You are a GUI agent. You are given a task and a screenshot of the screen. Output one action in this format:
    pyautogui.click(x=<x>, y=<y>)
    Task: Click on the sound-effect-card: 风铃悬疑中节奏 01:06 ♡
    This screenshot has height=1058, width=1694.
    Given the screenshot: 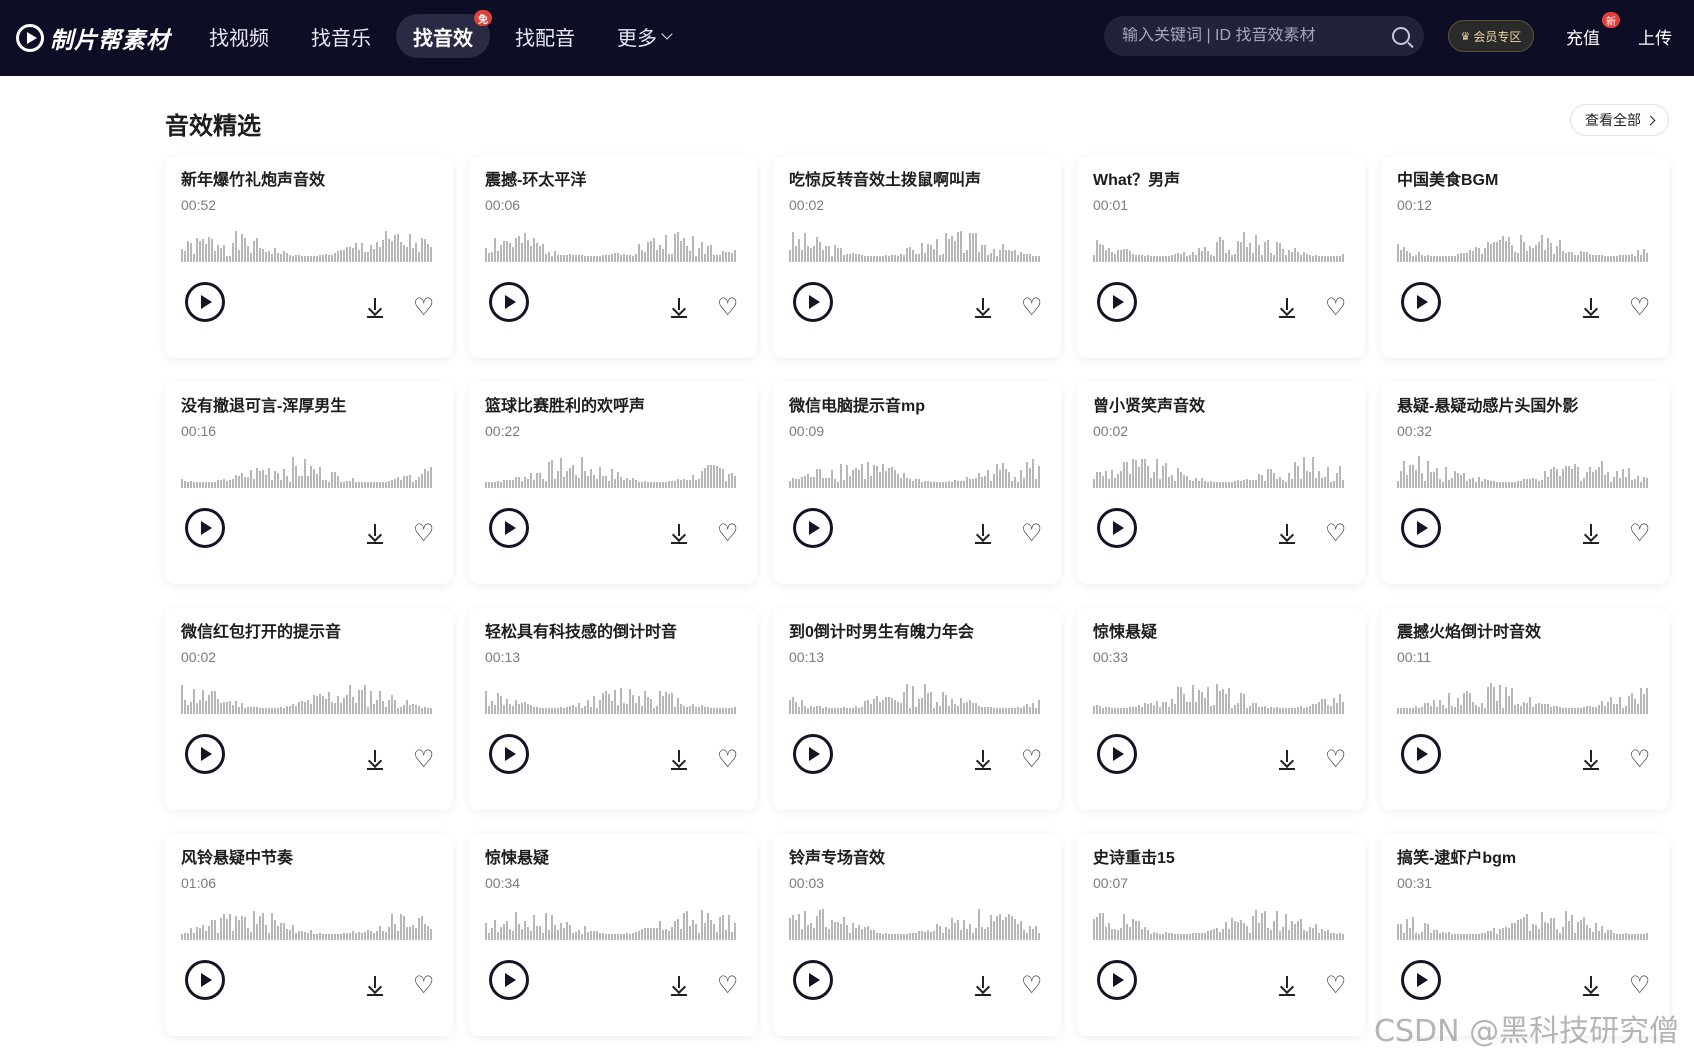 What is the action you would take?
    pyautogui.click(x=309, y=935)
    